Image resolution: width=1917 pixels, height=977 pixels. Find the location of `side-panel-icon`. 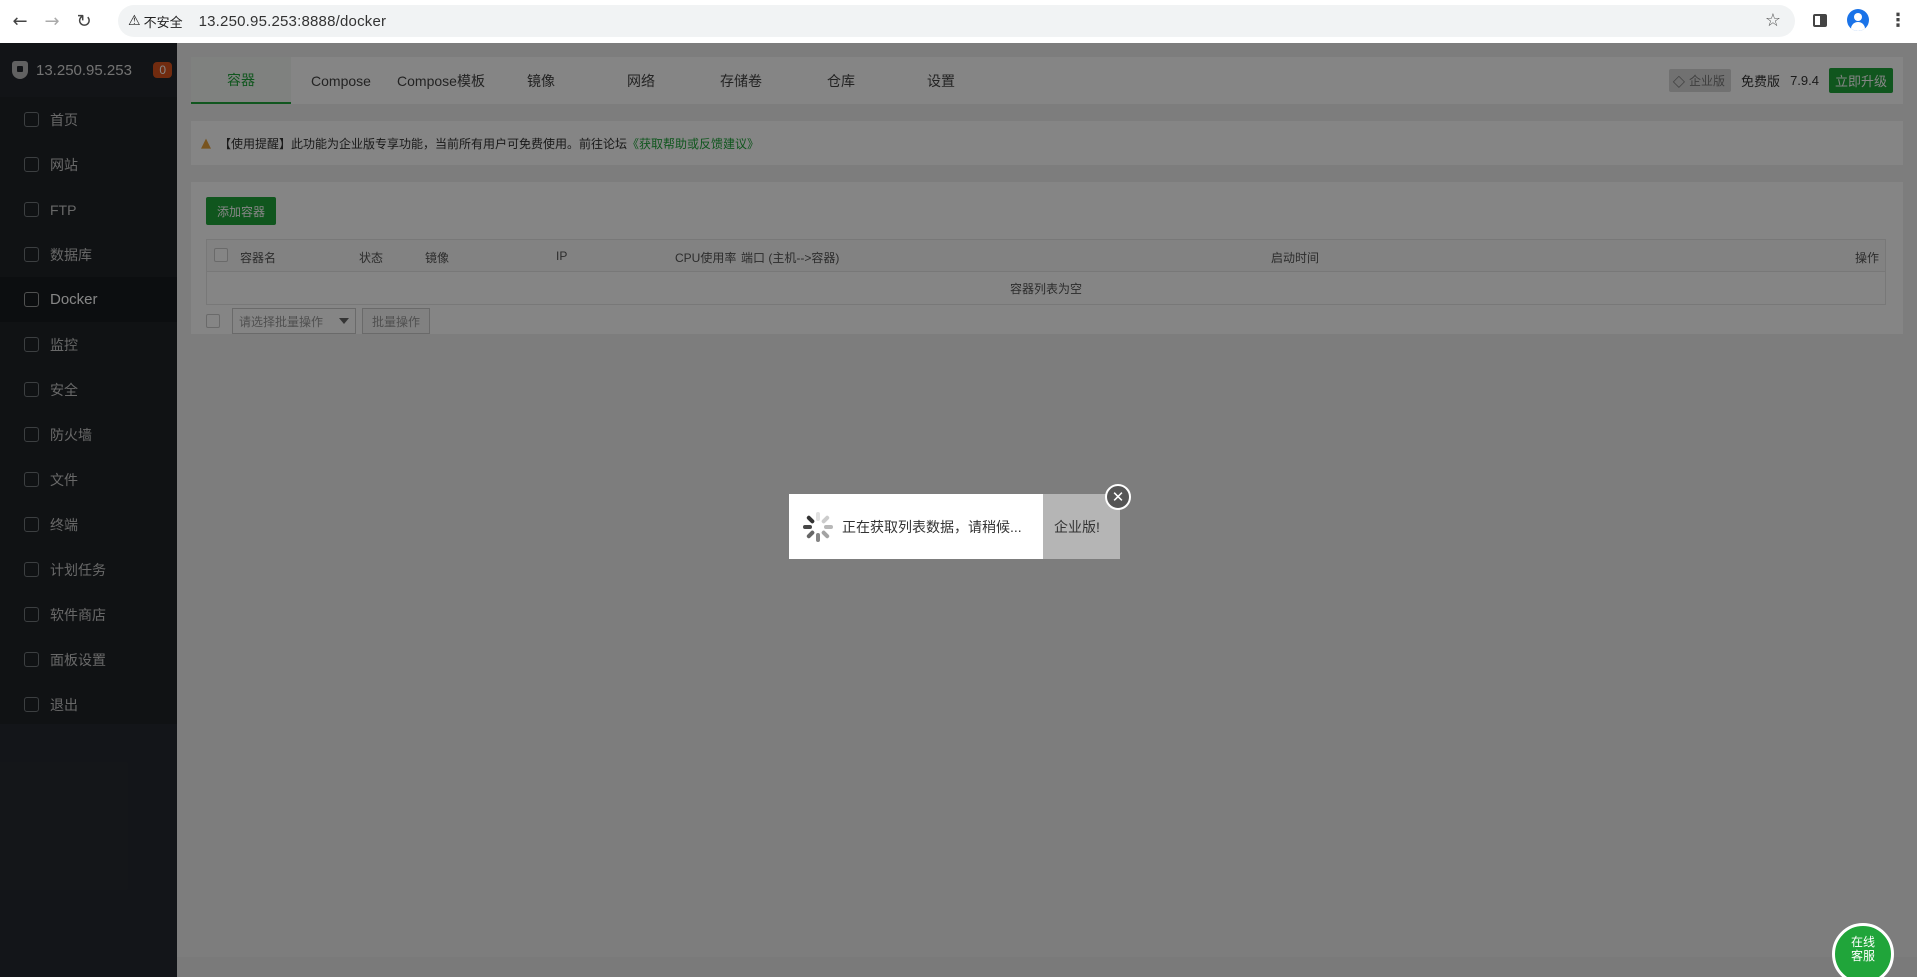

side-panel-icon is located at coordinates (1820, 20).